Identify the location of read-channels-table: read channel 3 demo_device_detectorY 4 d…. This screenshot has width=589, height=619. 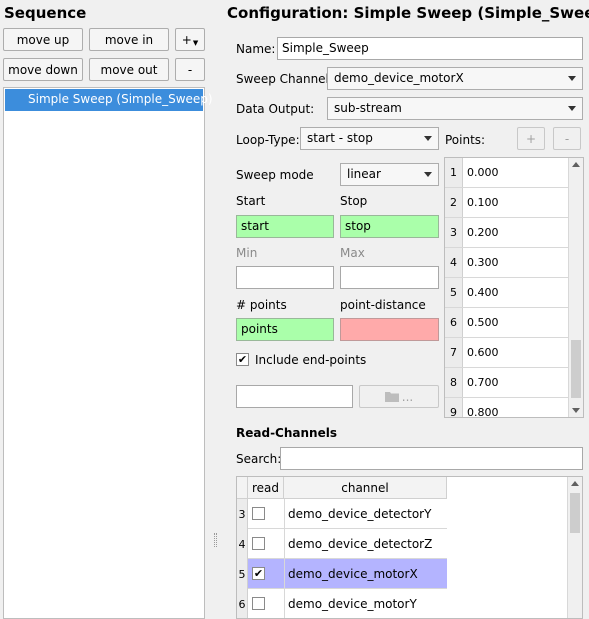
(409, 547).